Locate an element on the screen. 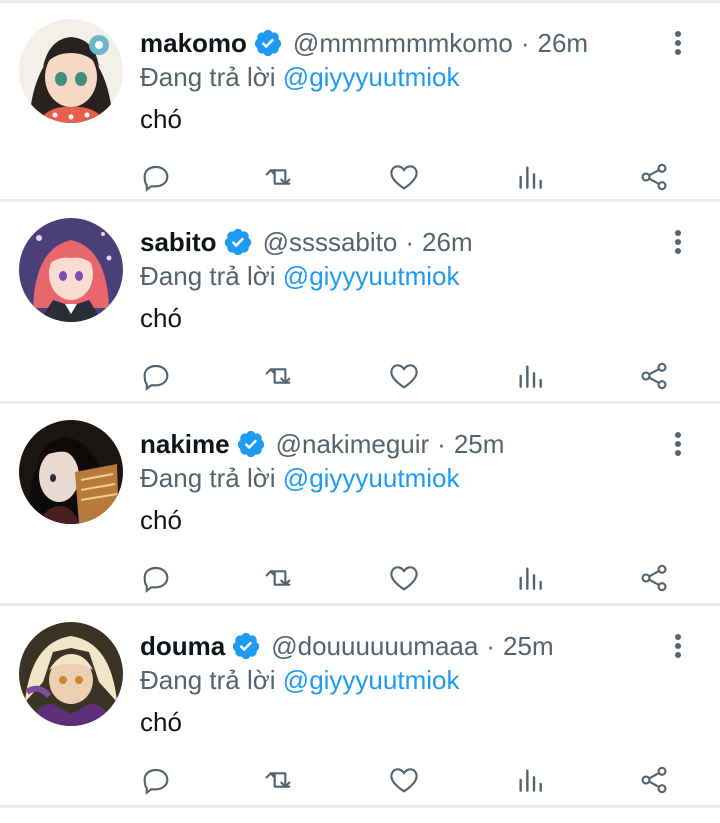 This screenshot has width=720, height=823. display-name: makomo is located at coordinates (193, 43).